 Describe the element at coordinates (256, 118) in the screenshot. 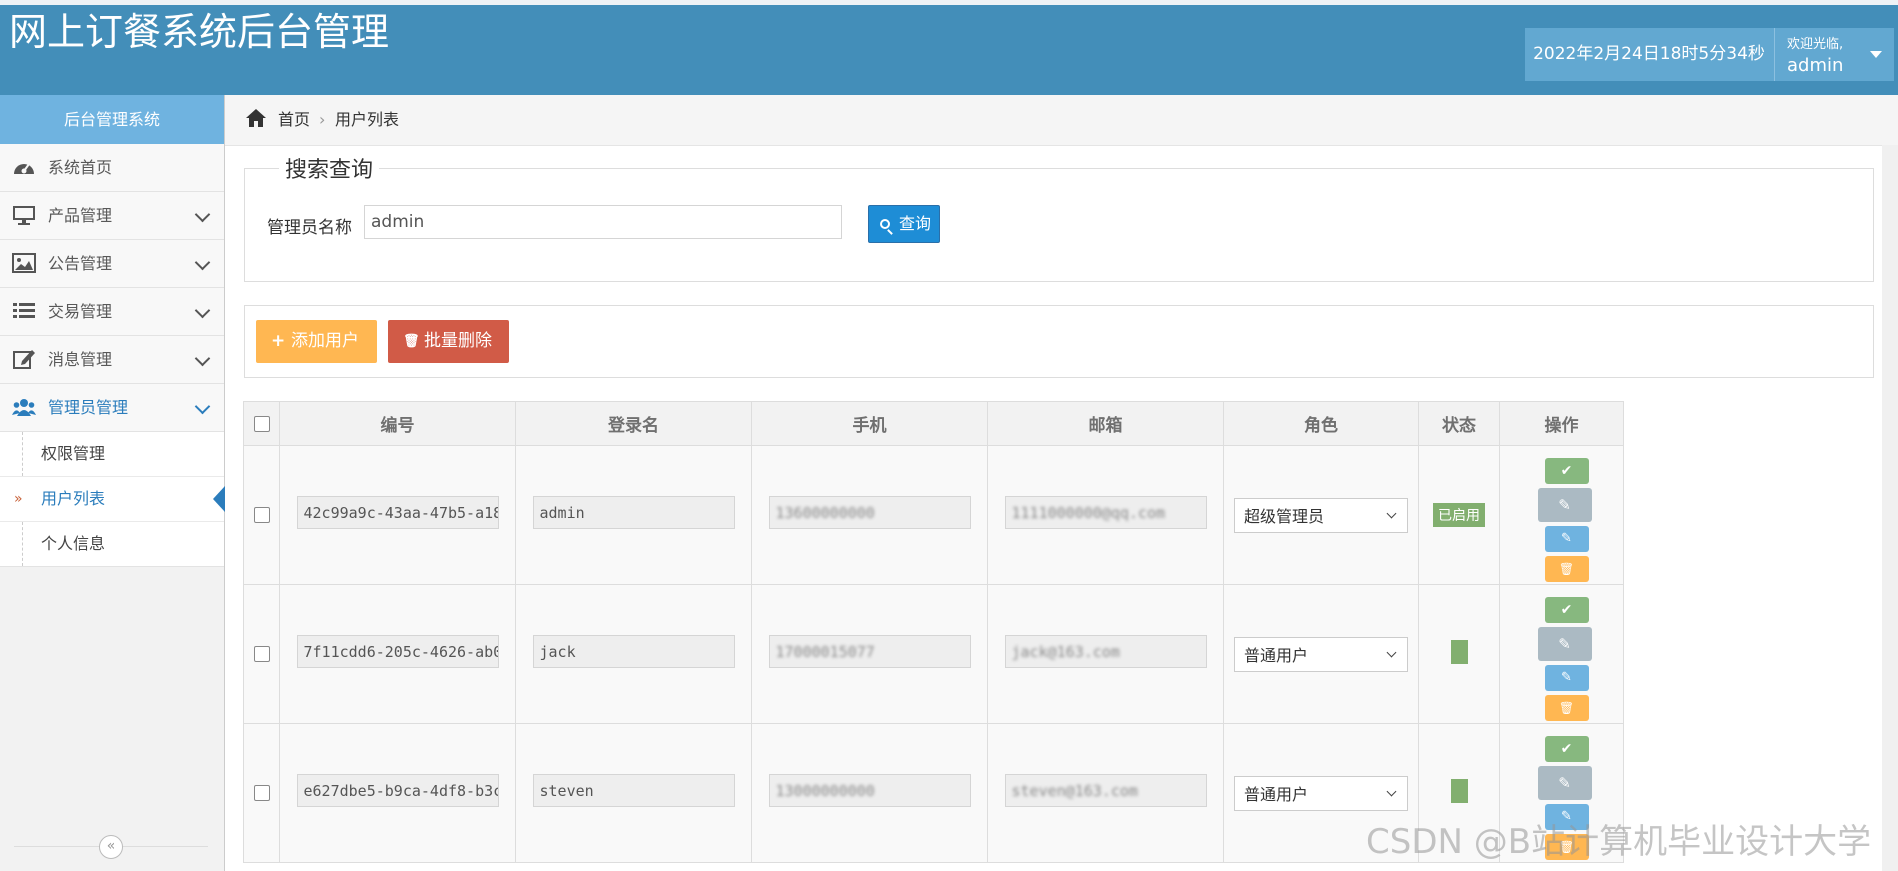

I see `home-icon` at that location.